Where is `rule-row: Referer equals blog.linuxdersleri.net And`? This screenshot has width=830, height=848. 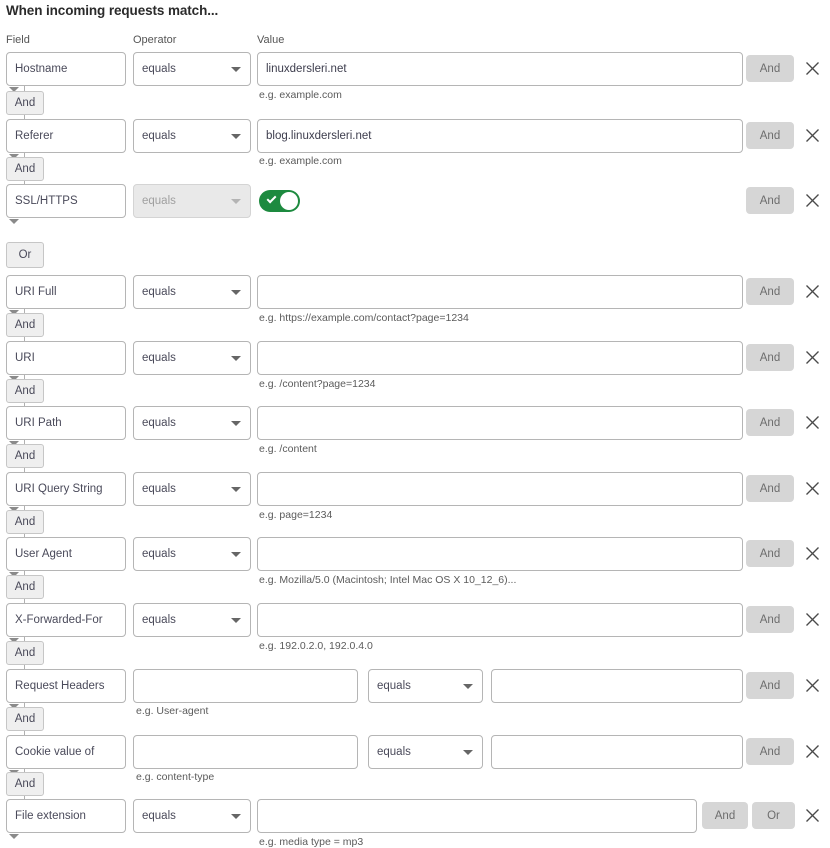
rule-row: Referer equals blog.linuxdersleri.net And is located at coordinates (415, 136).